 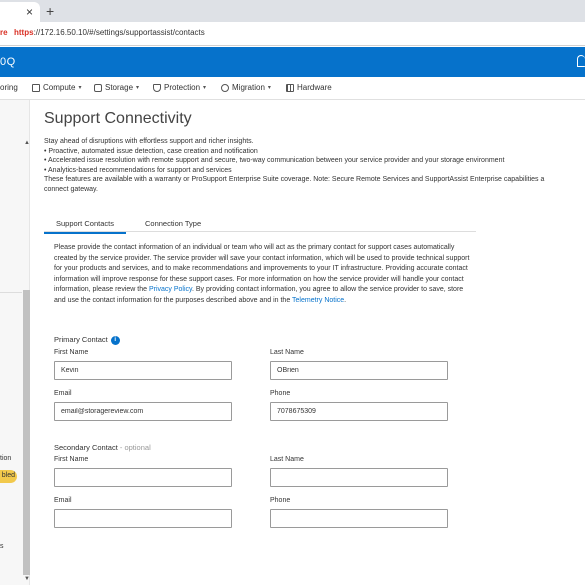 I want to click on nav-item-storage: Storage ▾, so click(x=116, y=87).